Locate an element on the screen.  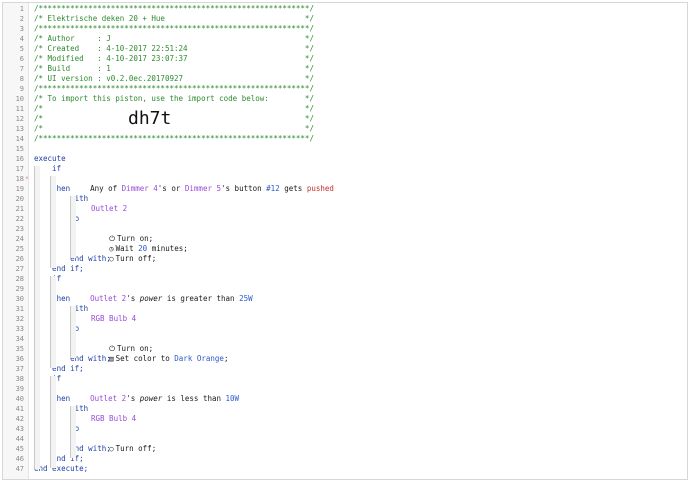
line-number: 47 is located at coordinates (19, 469).